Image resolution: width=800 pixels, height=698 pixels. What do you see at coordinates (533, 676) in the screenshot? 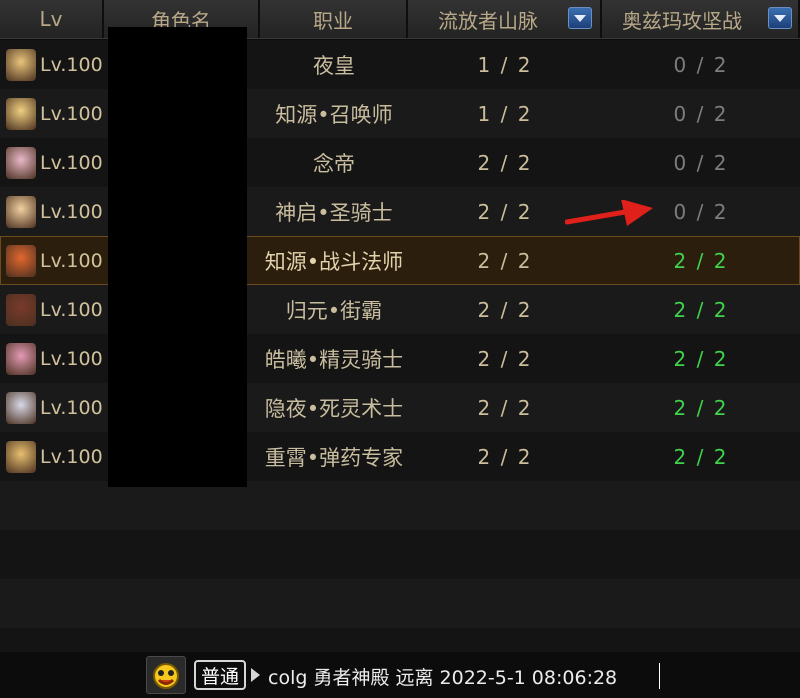
I see `chat-input` at bounding box center [533, 676].